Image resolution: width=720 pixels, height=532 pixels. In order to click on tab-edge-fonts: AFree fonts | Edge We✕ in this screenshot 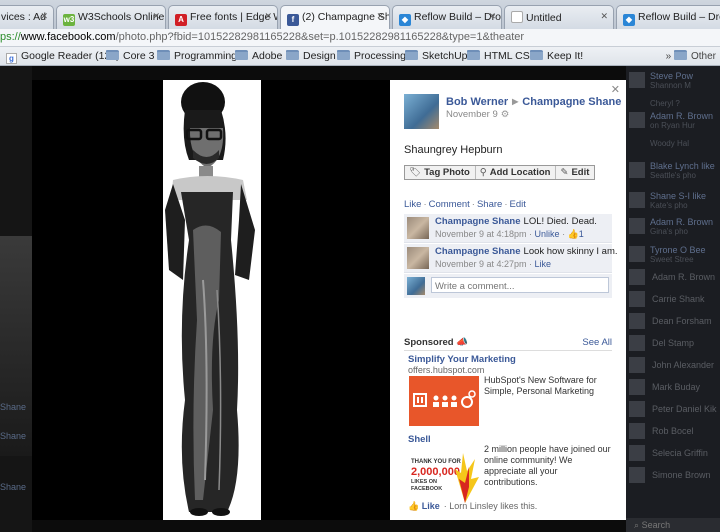, I will do `click(223, 17)`.